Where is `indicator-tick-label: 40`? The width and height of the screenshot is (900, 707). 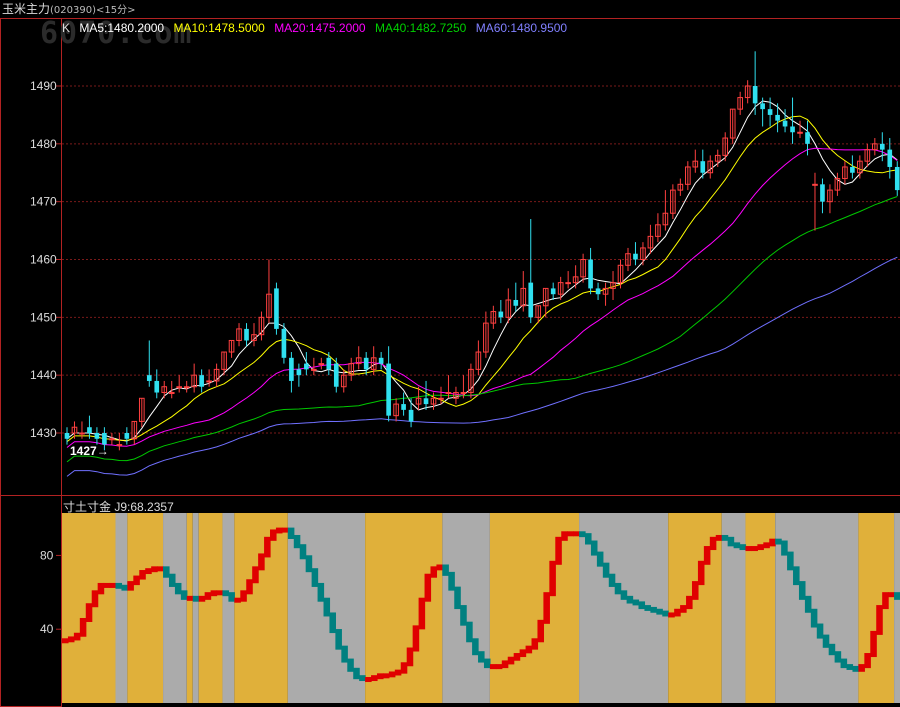 indicator-tick-label: 40 is located at coordinates (47, 629).